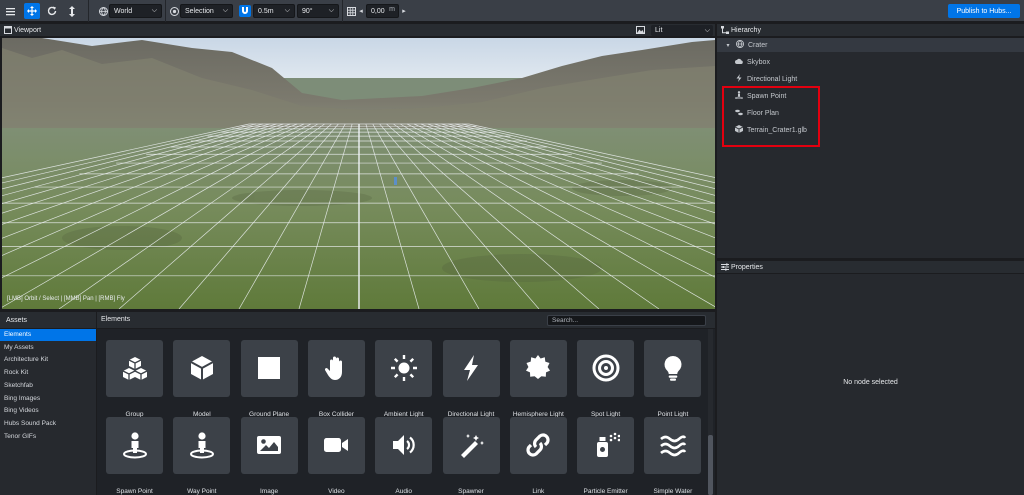  What do you see at coordinates (357, 30) in the screenshot?
I see `viewport-header: Viewport Lit ⌵` at bounding box center [357, 30].